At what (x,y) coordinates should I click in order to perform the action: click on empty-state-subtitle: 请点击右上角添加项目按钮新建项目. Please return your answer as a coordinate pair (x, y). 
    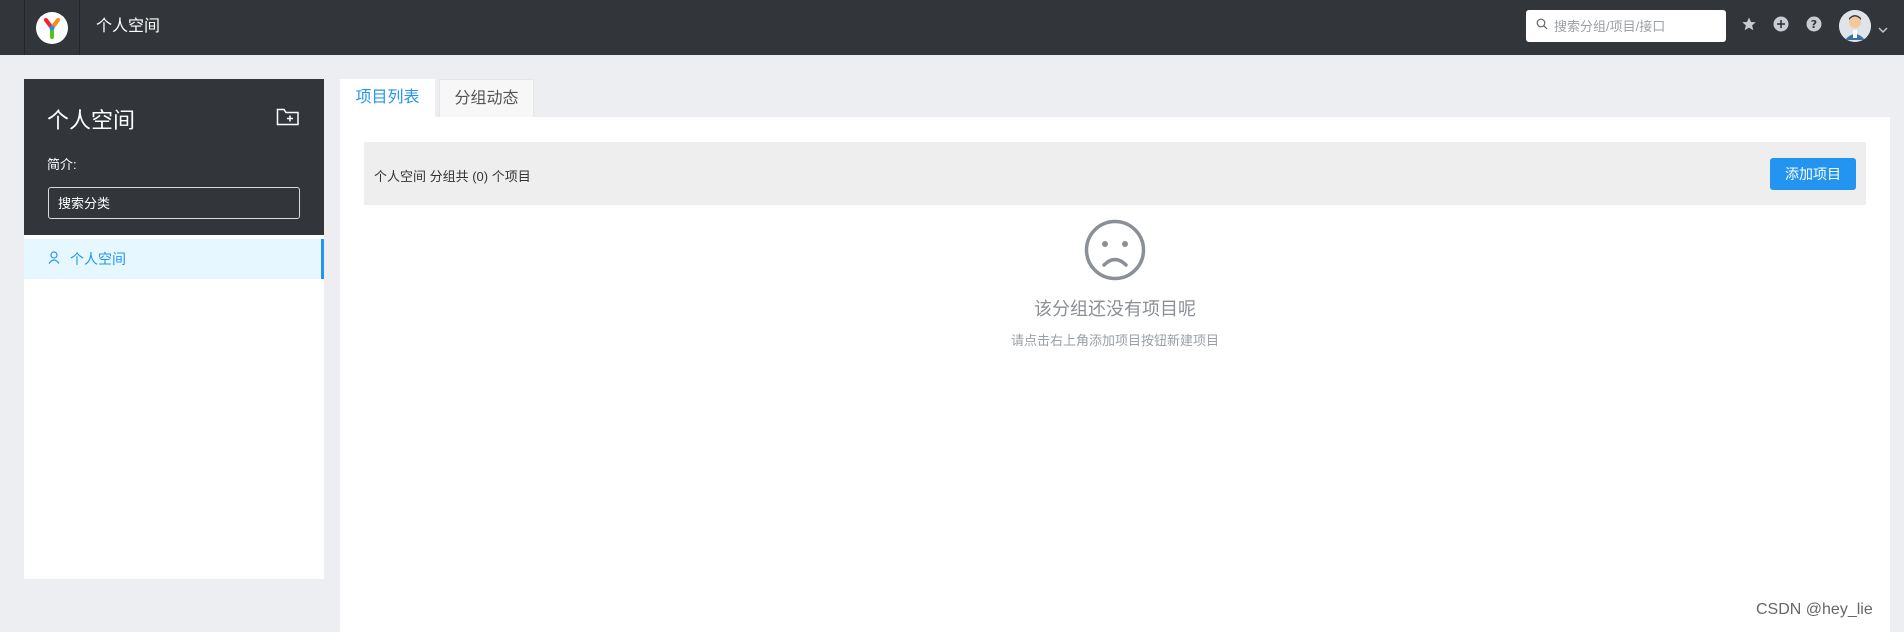
    Looking at the image, I should click on (1114, 340).